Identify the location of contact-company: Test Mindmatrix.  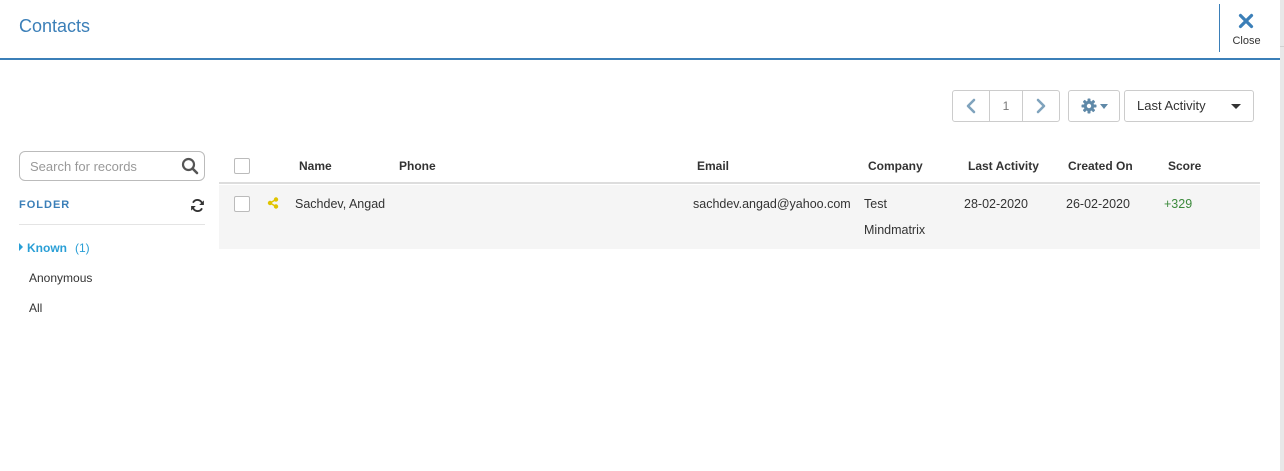
(894, 217).